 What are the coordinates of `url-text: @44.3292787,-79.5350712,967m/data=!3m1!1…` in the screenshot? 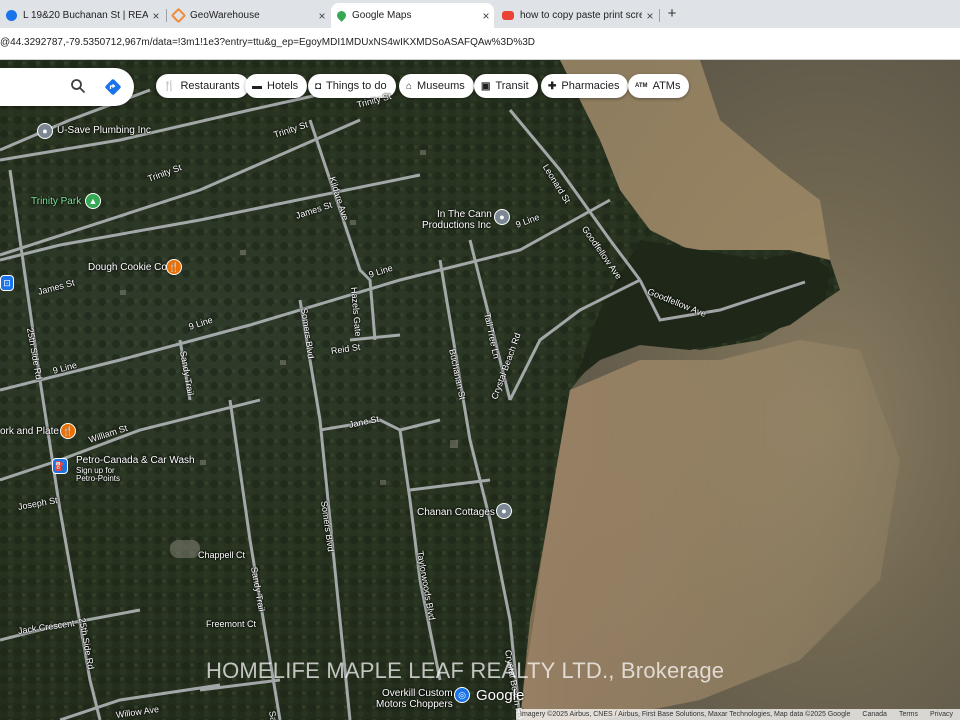 It's located at (267, 42).